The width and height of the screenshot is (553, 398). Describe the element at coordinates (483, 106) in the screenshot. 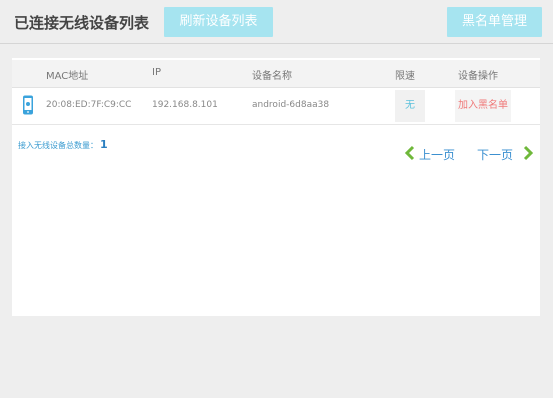

I see `add-to-blacklist-button: 加入黑名单` at that location.